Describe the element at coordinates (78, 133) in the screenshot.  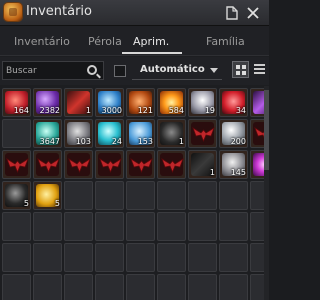
I see `inventory-slot: 103` at that location.